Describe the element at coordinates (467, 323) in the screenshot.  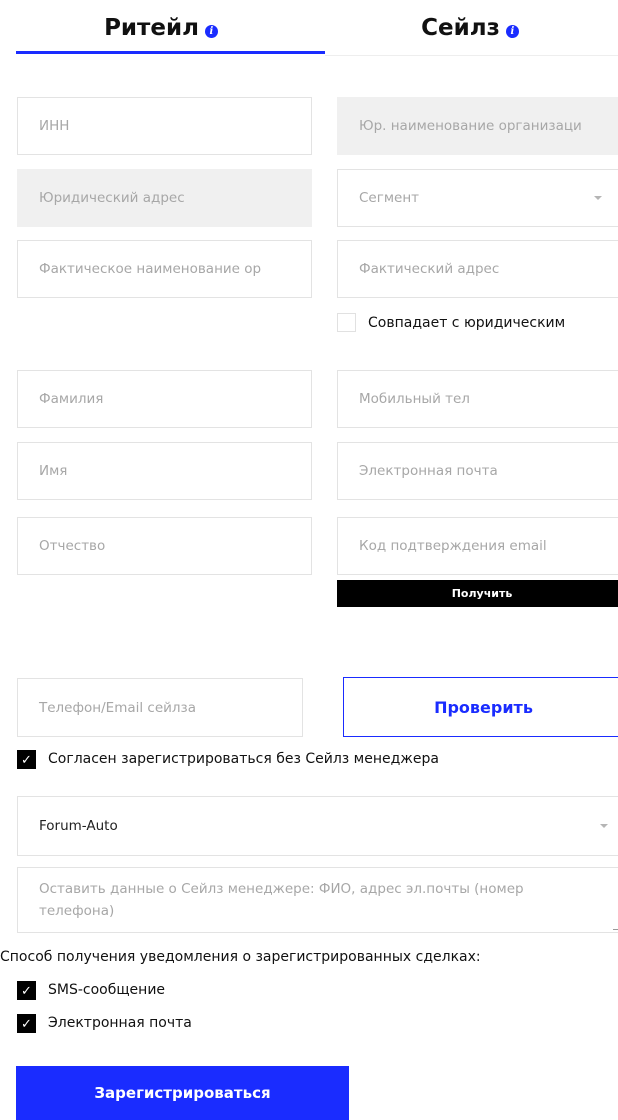
I see `same-as-legal-label: Совпадает с юридическим` at that location.